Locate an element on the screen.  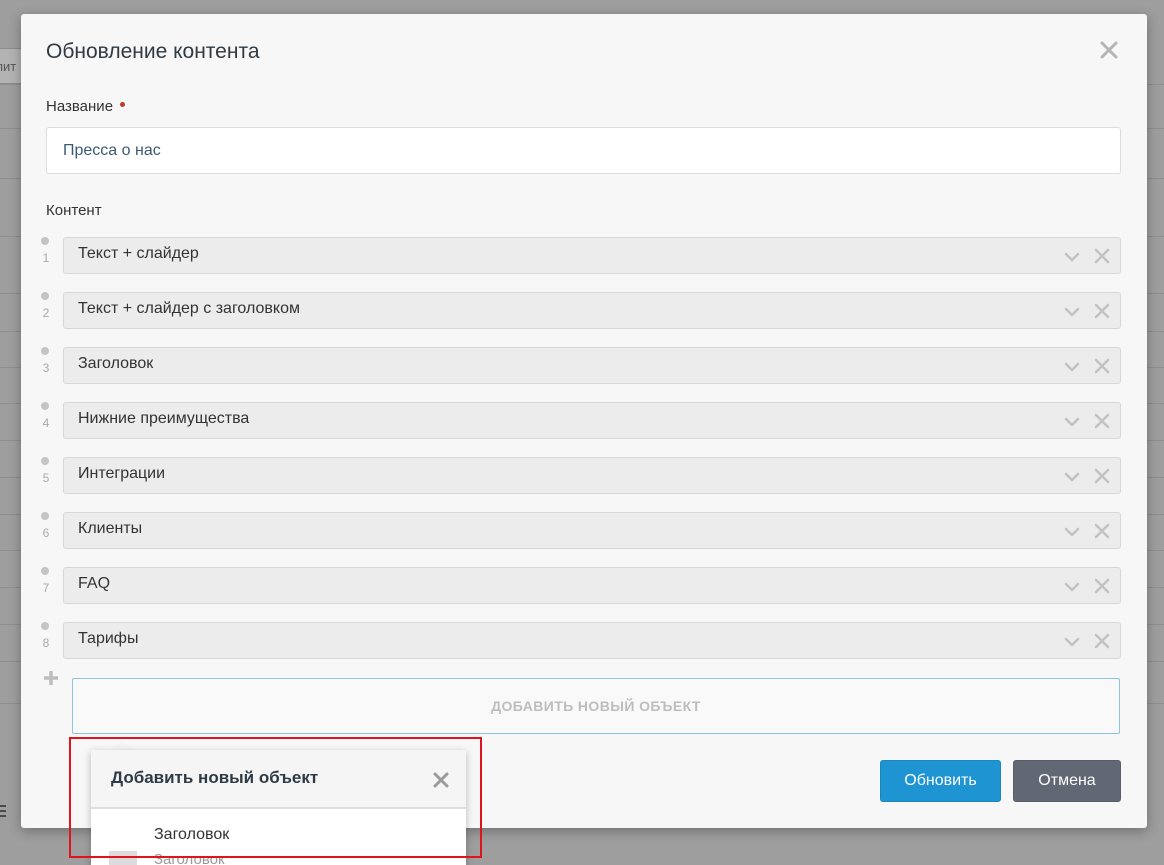
popover-title: Добавить новый объект is located at coordinates (215, 777).